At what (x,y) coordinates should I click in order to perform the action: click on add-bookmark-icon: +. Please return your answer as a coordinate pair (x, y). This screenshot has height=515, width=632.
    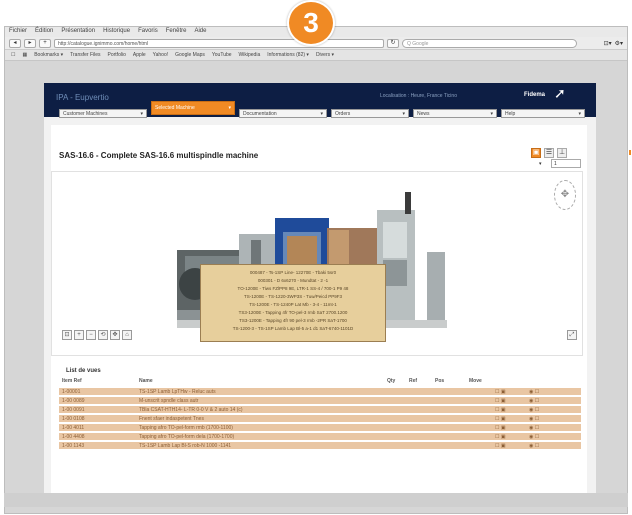
    Looking at the image, I should click on (45, 43).